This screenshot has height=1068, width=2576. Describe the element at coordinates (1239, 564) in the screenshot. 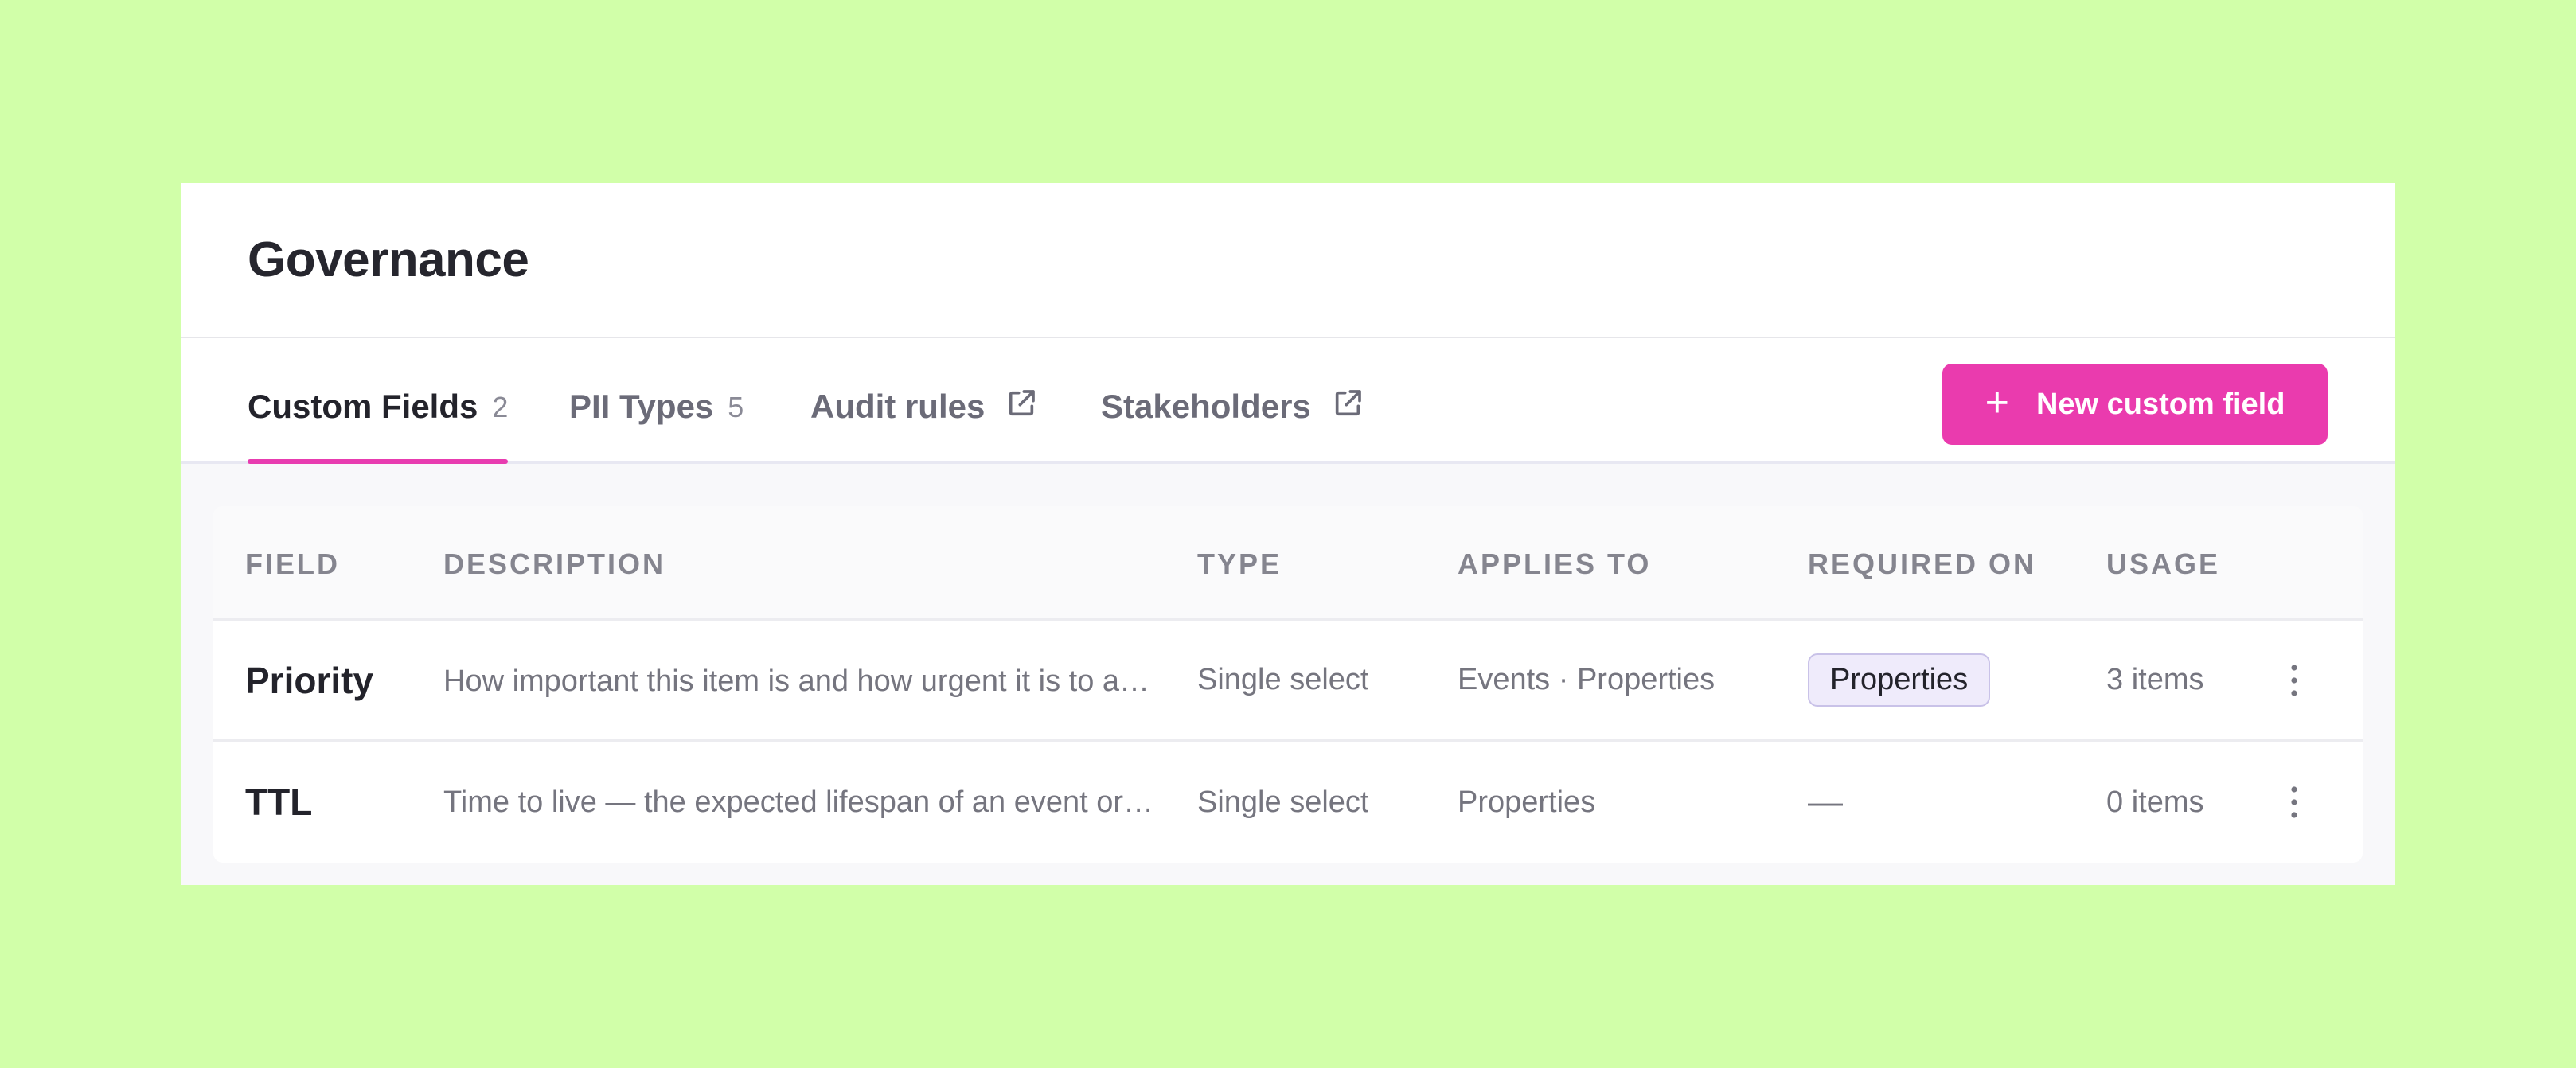

I see `column-header-type: TYPE` at that location.